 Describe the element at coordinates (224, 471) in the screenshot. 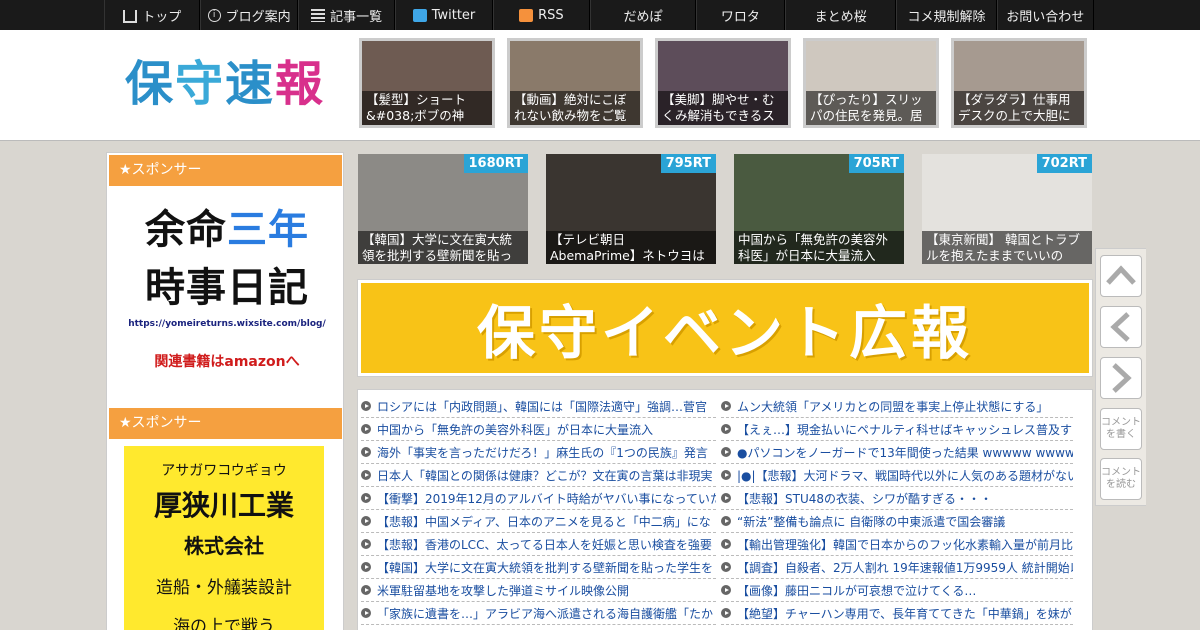

I see `ad2-kana: アサガワコウギョウ` at that location.